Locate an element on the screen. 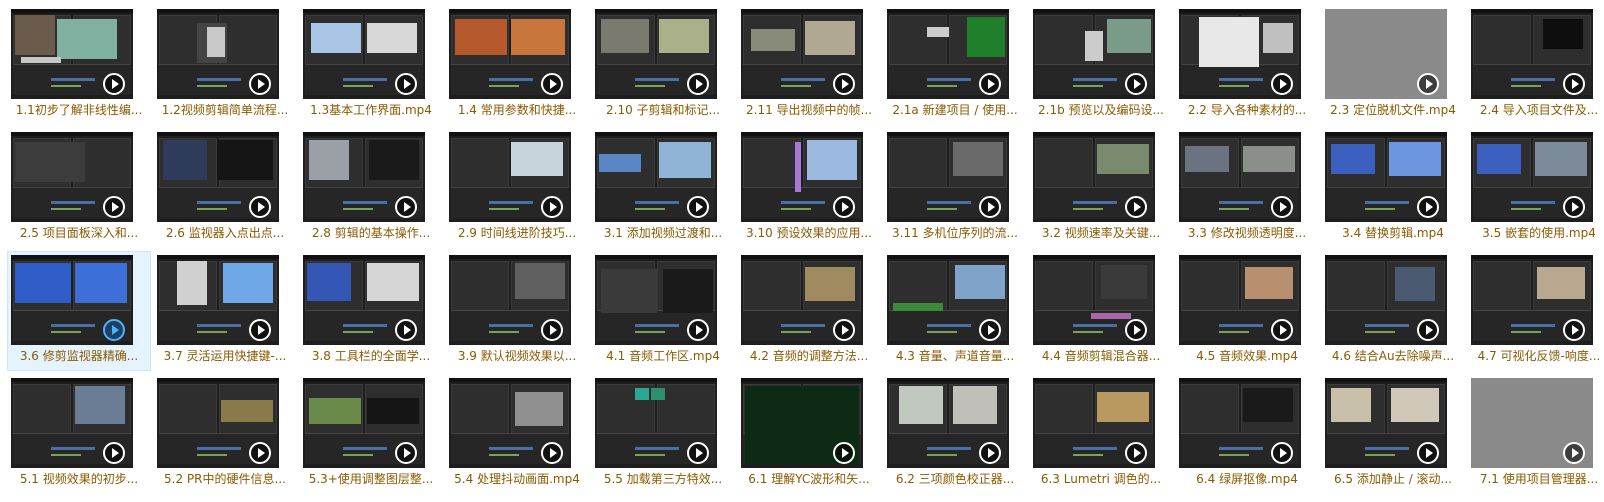 Image resolution: width=1604 pixels, height=502 pixels. file-tile: 2.3 定位脱机文件.mp4 is located at coordinates (1393, 65).